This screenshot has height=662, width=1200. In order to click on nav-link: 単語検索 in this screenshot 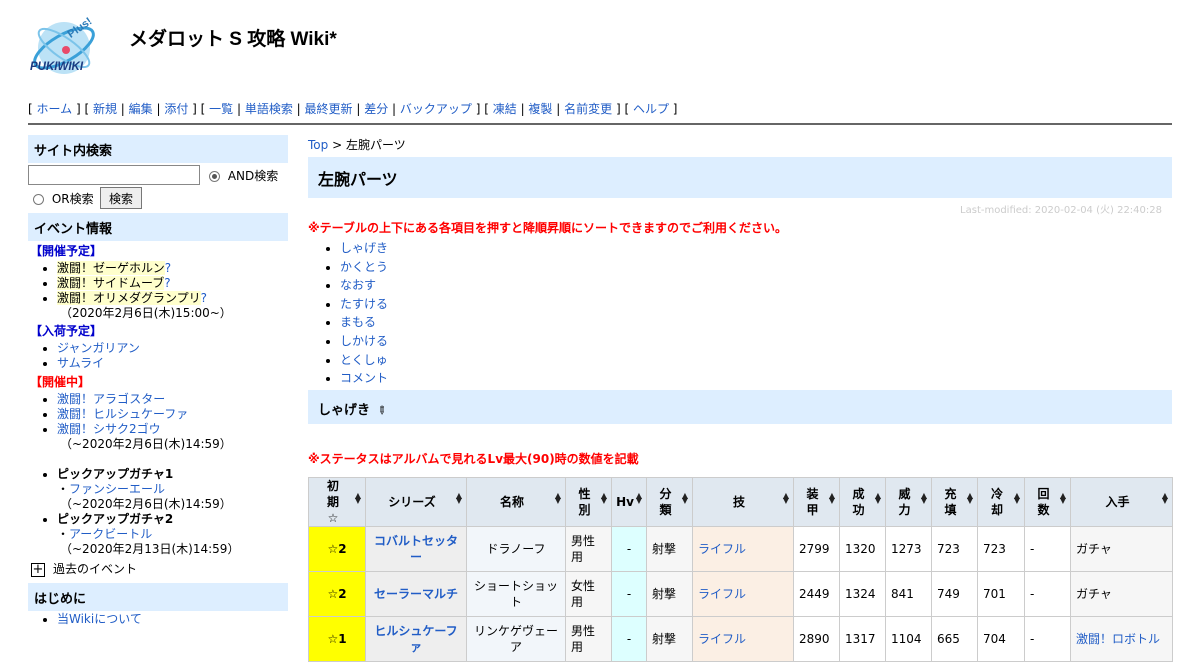, I will do `click(269, 109)`.